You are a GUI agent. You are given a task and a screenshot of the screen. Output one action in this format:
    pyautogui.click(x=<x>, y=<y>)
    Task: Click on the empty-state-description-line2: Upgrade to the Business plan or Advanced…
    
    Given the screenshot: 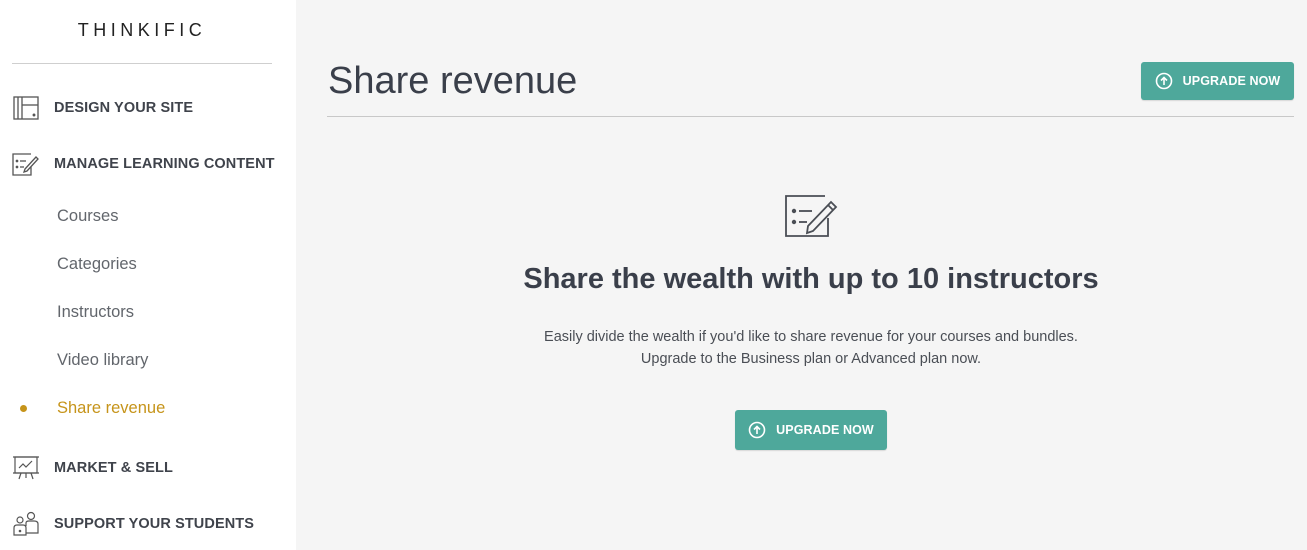 What is the action you would take?
    pyautogui.click(x=811, y=359)
    